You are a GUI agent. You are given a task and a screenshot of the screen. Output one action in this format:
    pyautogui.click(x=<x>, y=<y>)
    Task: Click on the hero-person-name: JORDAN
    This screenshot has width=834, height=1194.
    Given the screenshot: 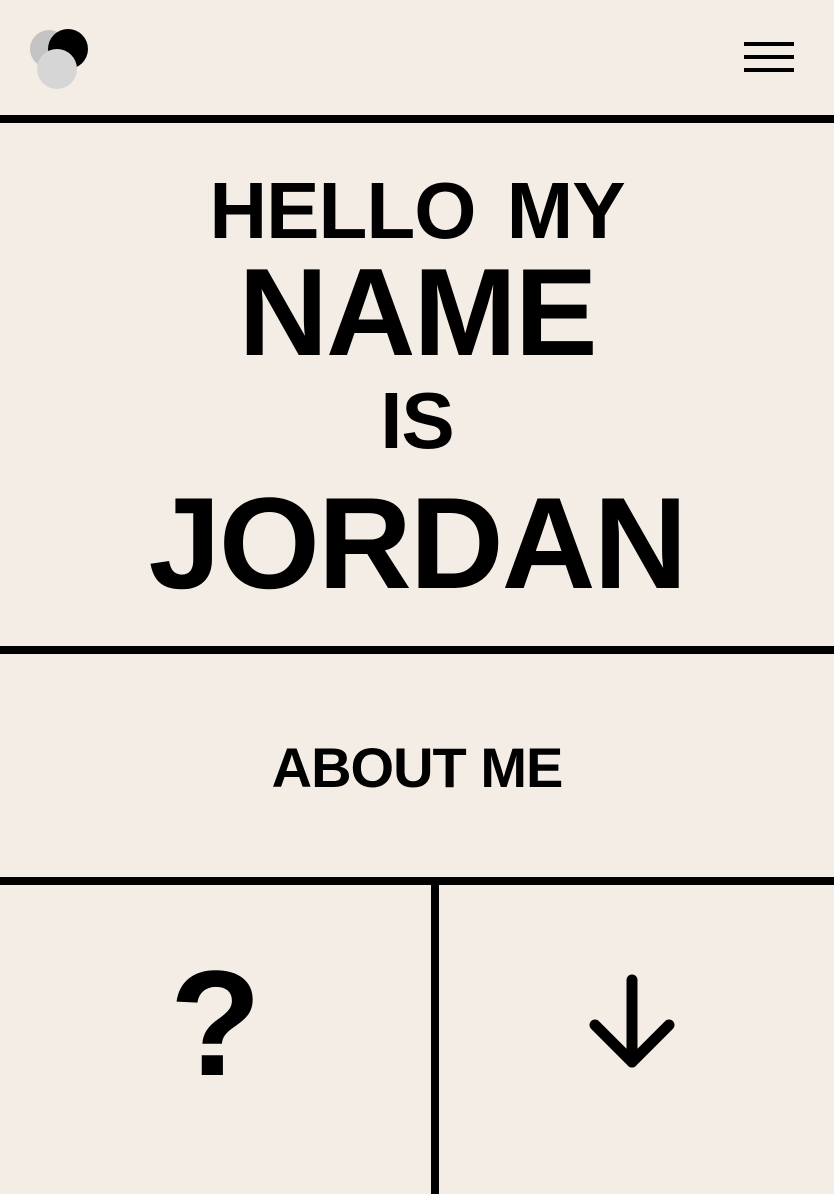 What is the action you would take?
    pyautogui.click(x=418, y=543)
    